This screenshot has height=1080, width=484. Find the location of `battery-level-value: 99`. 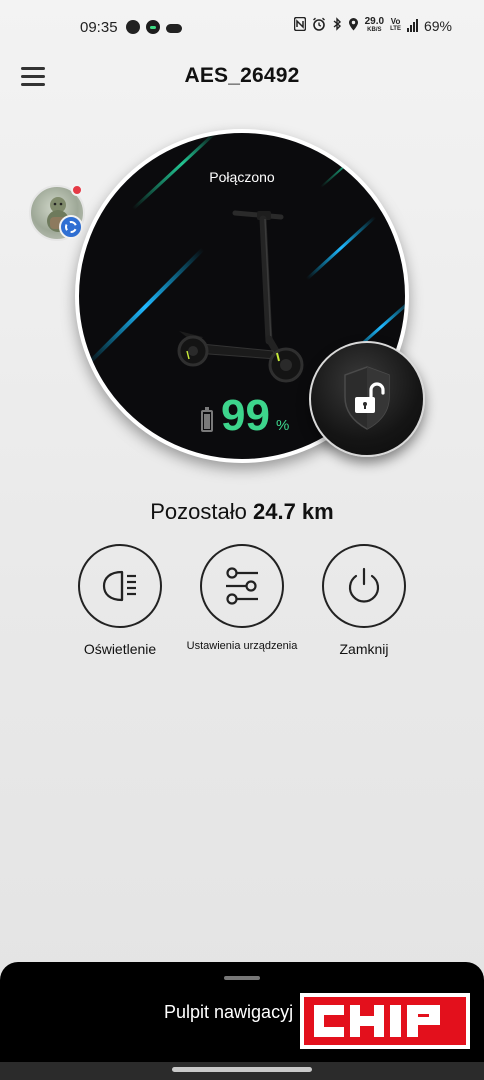

battery-level-value: 99 is located at coordinates (245, 415).